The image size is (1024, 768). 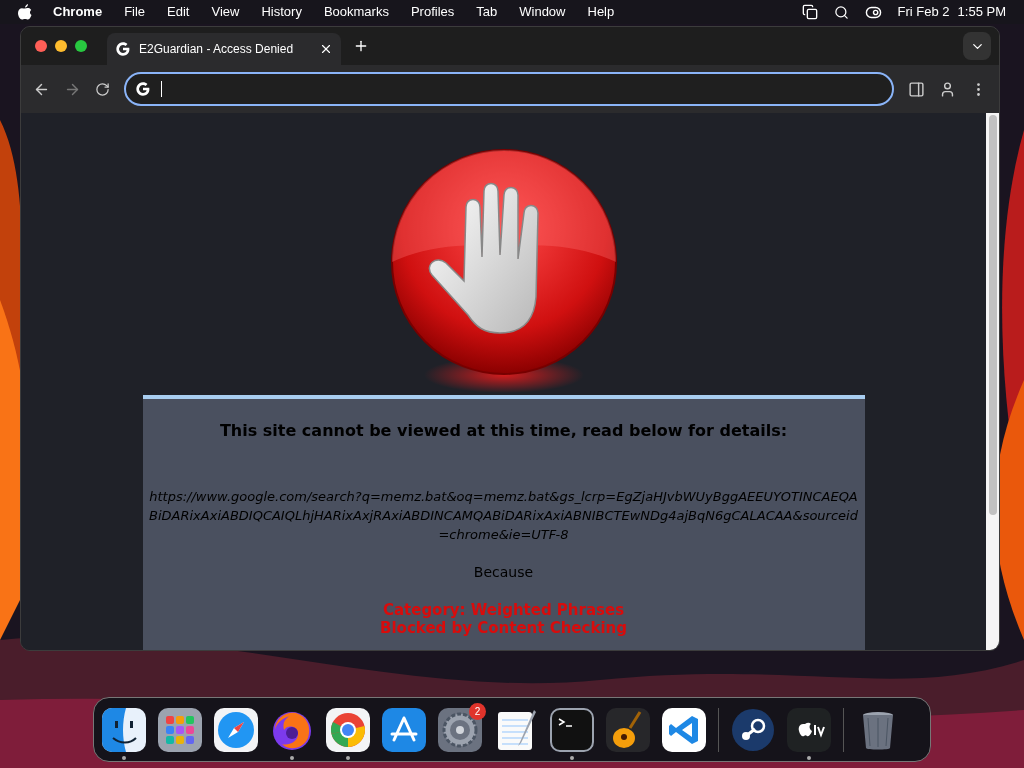 What do you see at coordinates (503, 572) in the screenshot?
I see `because-label: Because` at bounding box center [503, 572].